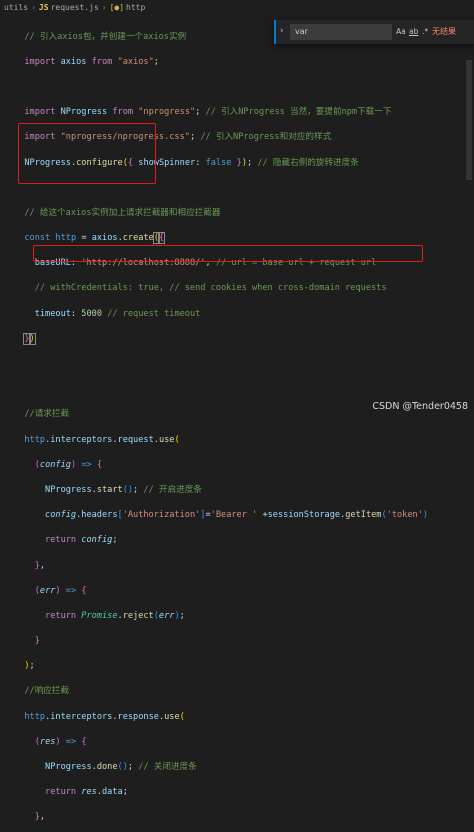 This screenshot has width=474, height=832. Describe the element at coordinates (117, 313) in the screenshot. I see `code-line: timeout: 5000 // request timeout` at that location.